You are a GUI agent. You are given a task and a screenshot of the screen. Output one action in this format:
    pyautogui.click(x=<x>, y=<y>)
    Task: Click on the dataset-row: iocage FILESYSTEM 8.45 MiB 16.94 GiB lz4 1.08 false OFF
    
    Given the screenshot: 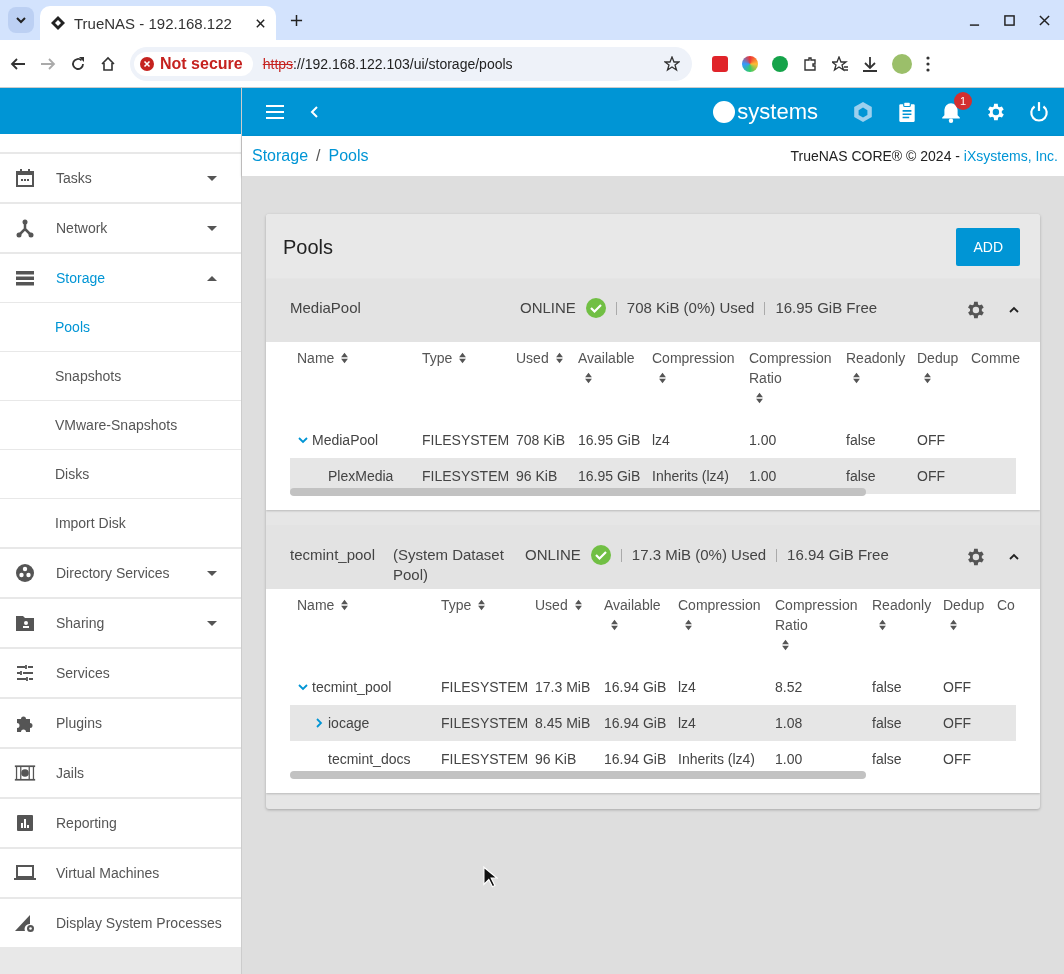 What is the action you would take?
    pyautogui.click(x=653, y=723)
    